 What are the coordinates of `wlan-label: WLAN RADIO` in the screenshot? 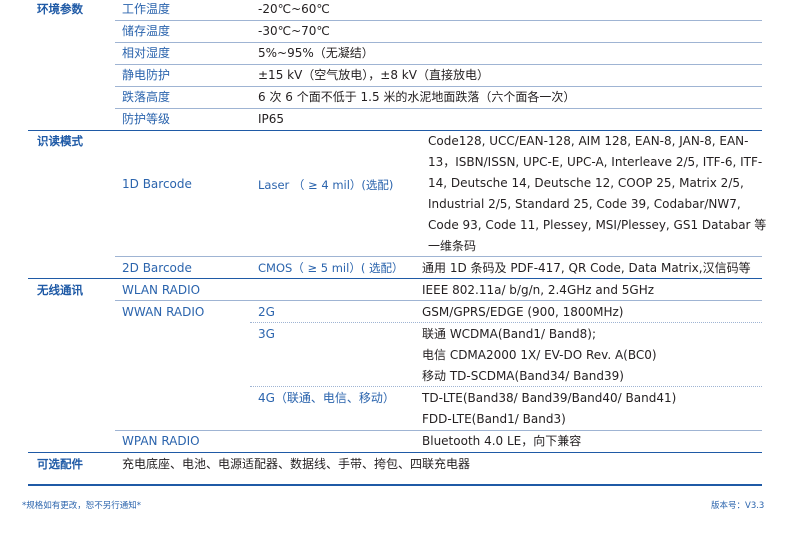 It's located at (161, 290).